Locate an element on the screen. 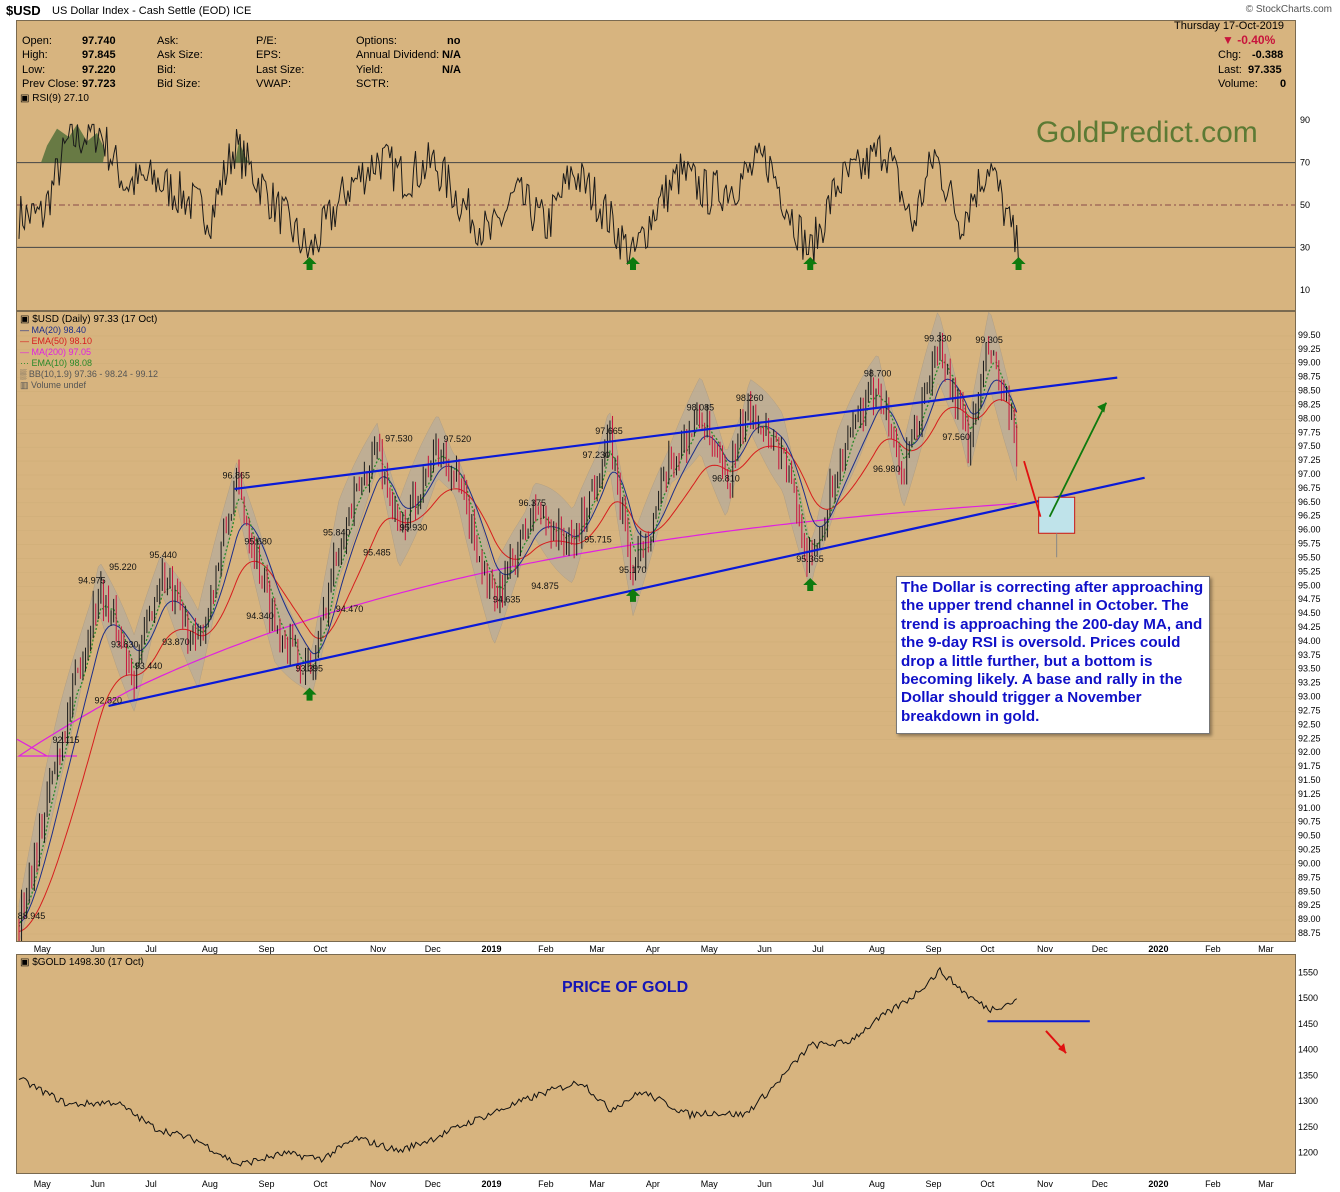 This screenshot has height=1192, width=1340. price-x-label: 2020 is located at coordinates (1158, 949).